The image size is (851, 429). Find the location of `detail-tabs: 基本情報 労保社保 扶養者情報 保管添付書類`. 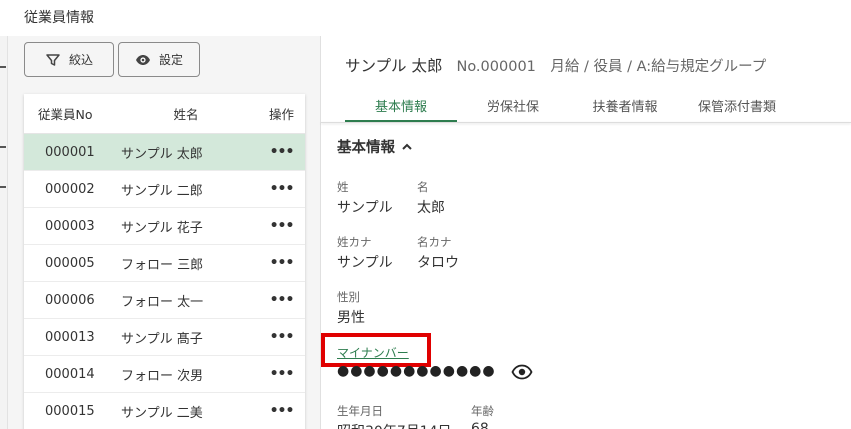

detail-tabs: 基本情報 労保社保 扶養者情報 保管添付書類 is located at coordinates (585, 108).